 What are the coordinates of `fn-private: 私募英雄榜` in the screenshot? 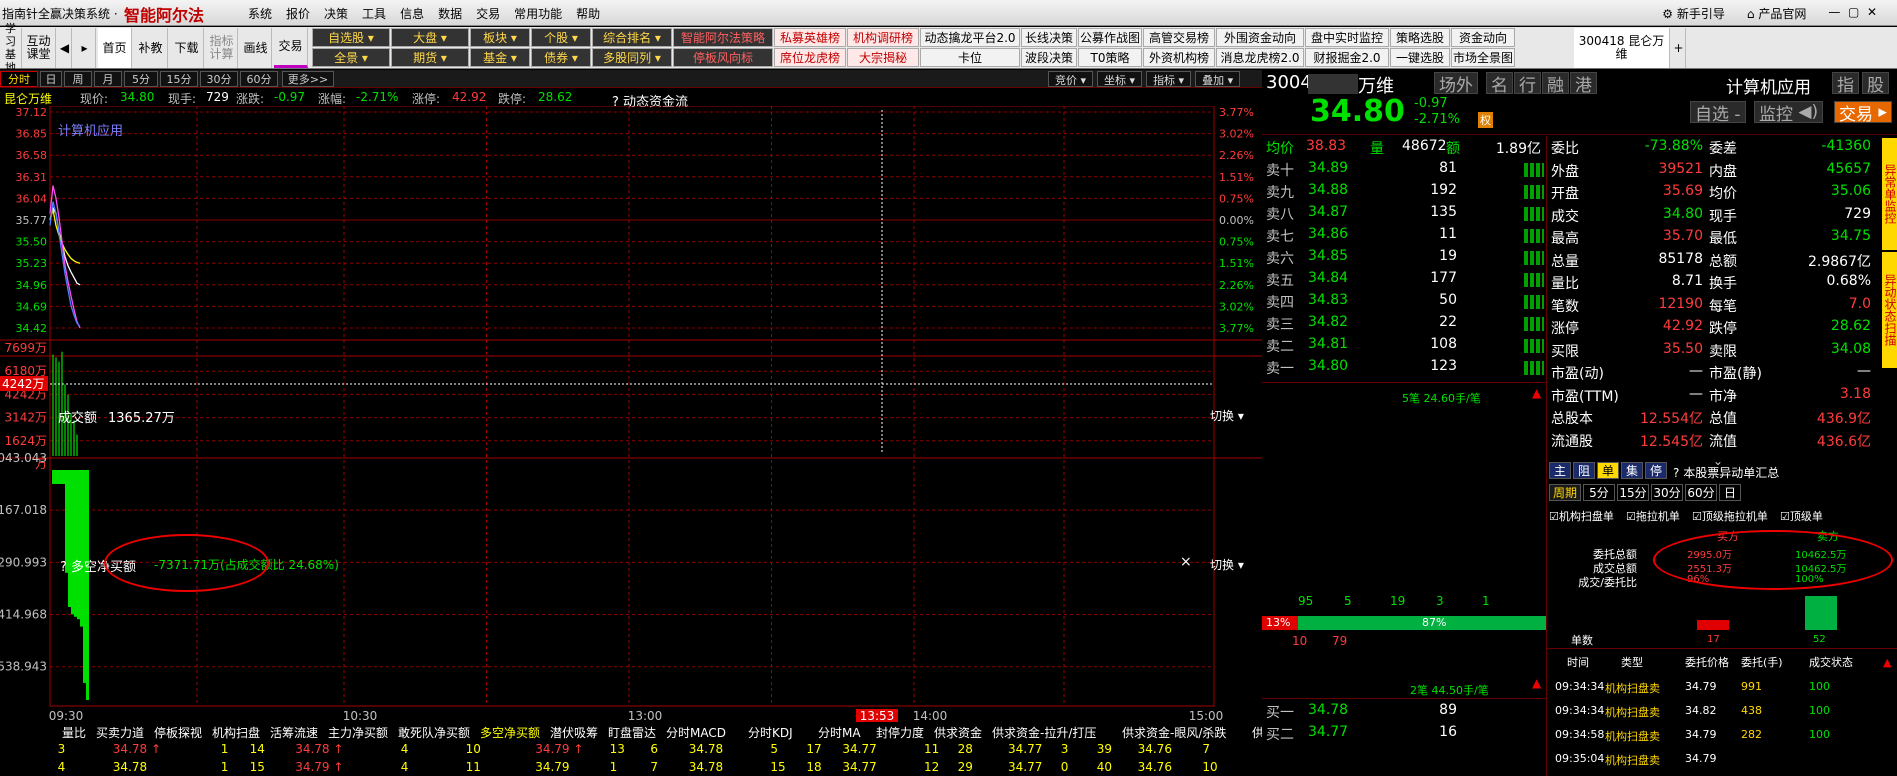 It's located at (810, 37).